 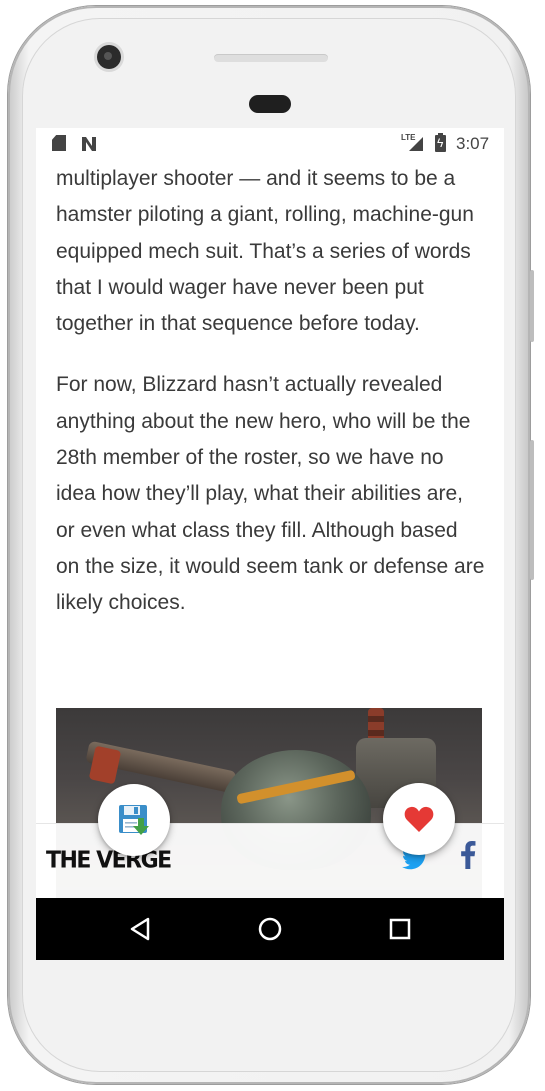 What do you see at coordinates (400, 929) in the screenshot?
I see `recents-square-icon` at bounding box center [400, 929].